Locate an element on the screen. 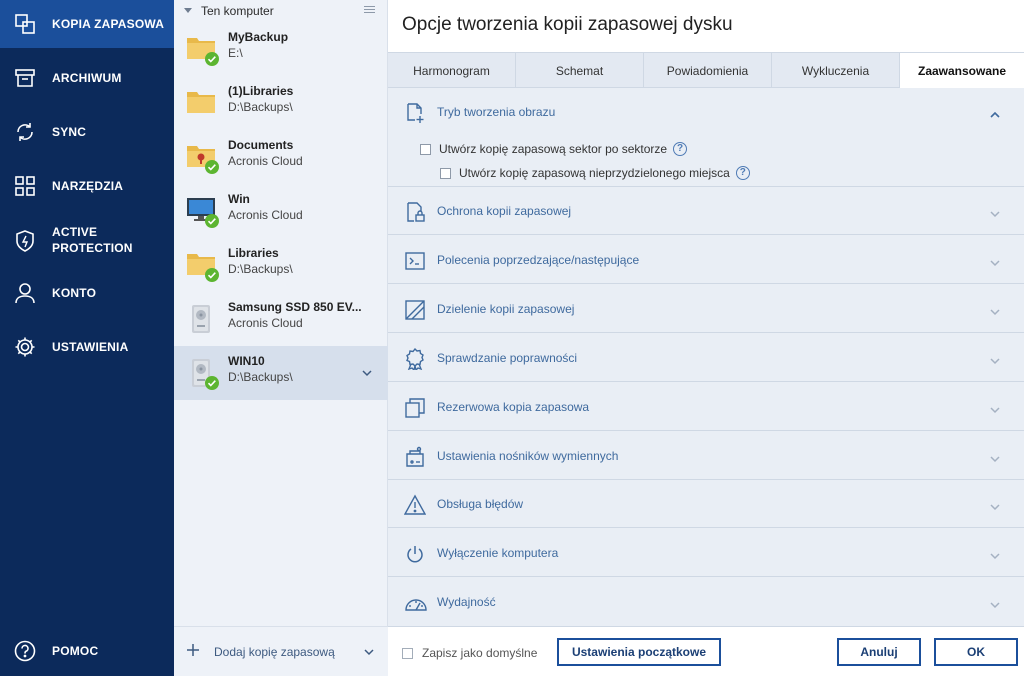 The height and width of the screenshot is (676, 1024). tab-powiadomienia: Powiadomienia is located at coordinates (708, 70).